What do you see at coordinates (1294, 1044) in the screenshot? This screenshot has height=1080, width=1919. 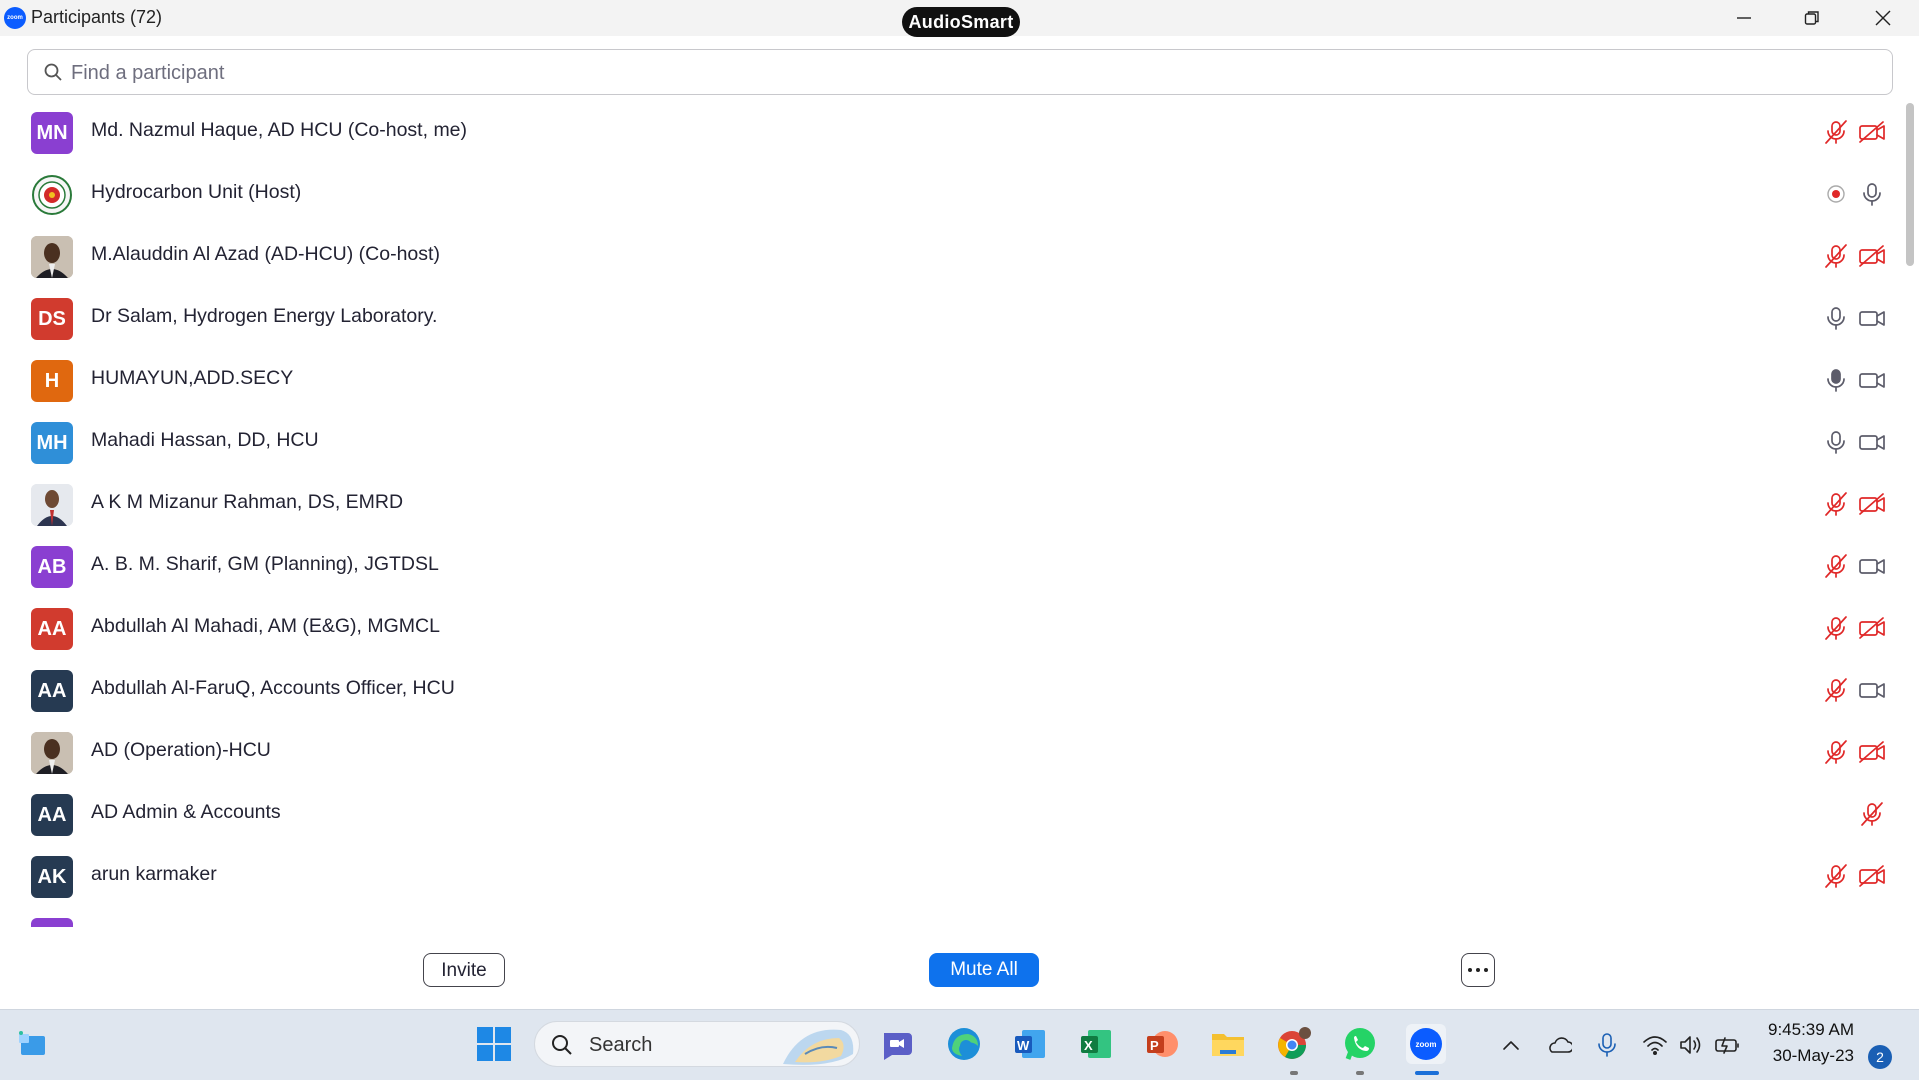 I see `chrome-icon` at bounding box center [1294, 1044].